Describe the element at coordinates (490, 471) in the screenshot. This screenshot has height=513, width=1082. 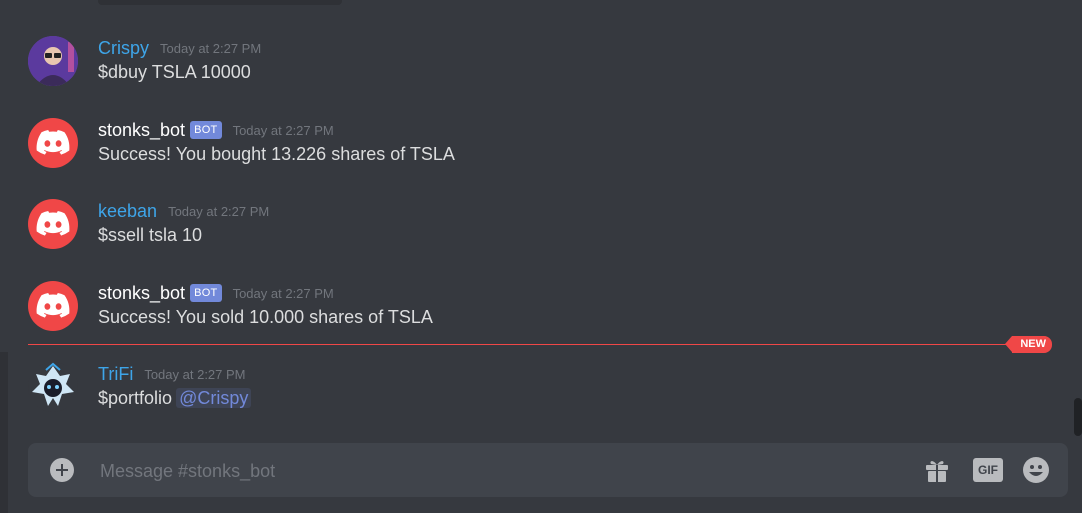
I see `message-input` at that location.